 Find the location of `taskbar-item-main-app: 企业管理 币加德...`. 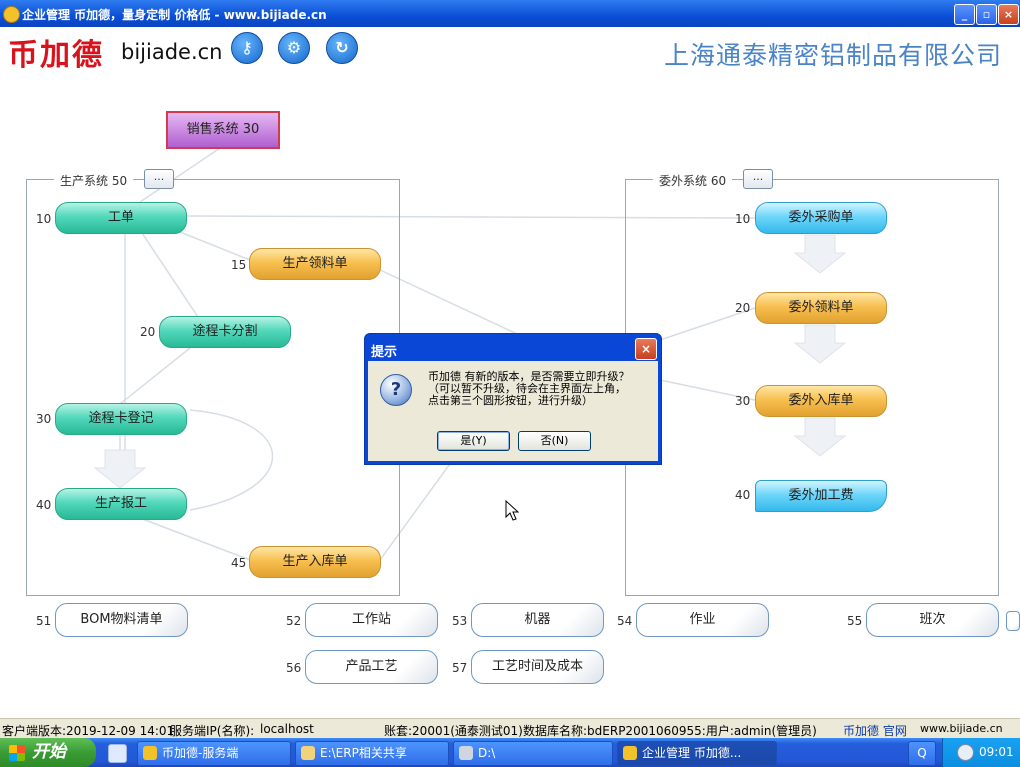

taskbar-item-main-app: 企业管理 币加德... is located at coordinates (697, 753).